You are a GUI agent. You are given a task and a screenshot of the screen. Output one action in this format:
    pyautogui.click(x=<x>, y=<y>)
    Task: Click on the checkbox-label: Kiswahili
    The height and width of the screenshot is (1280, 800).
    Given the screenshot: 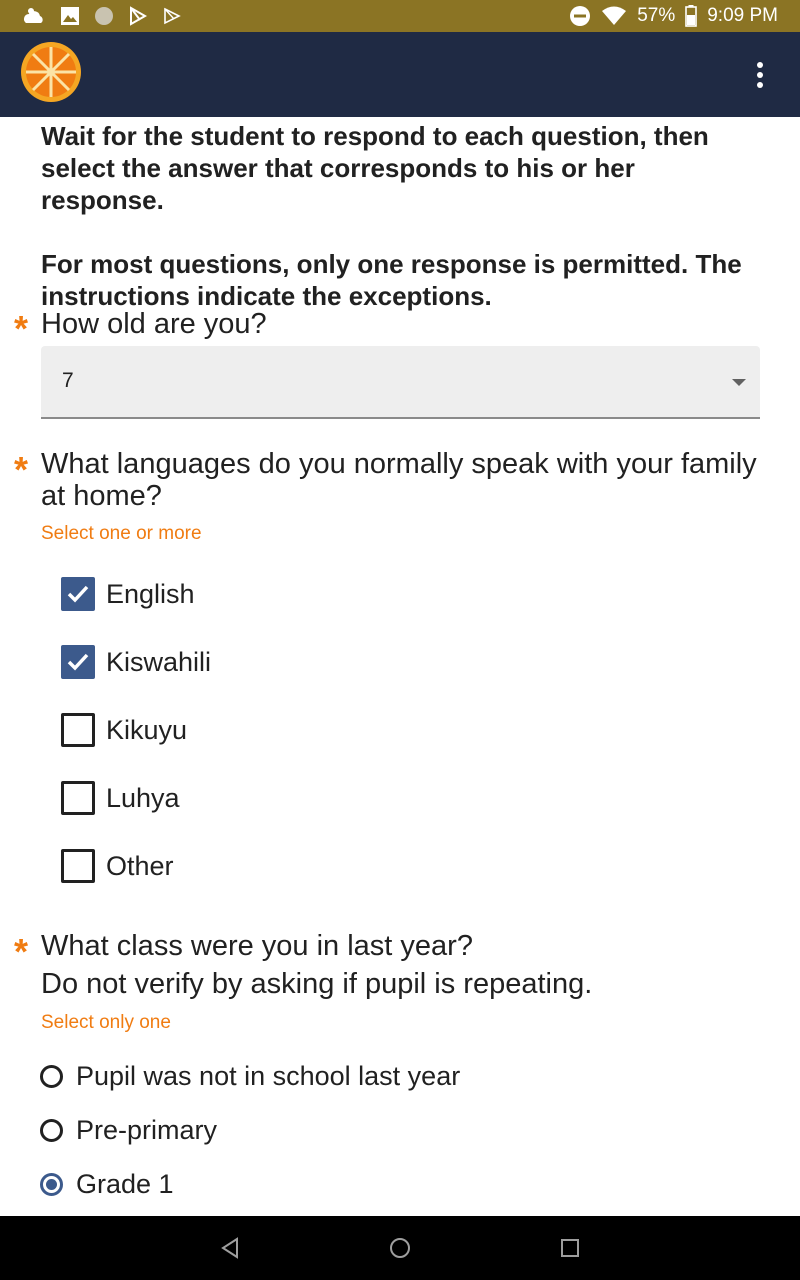 What is the action you would take?
    pyautogui.click(x=159, y=661)
    